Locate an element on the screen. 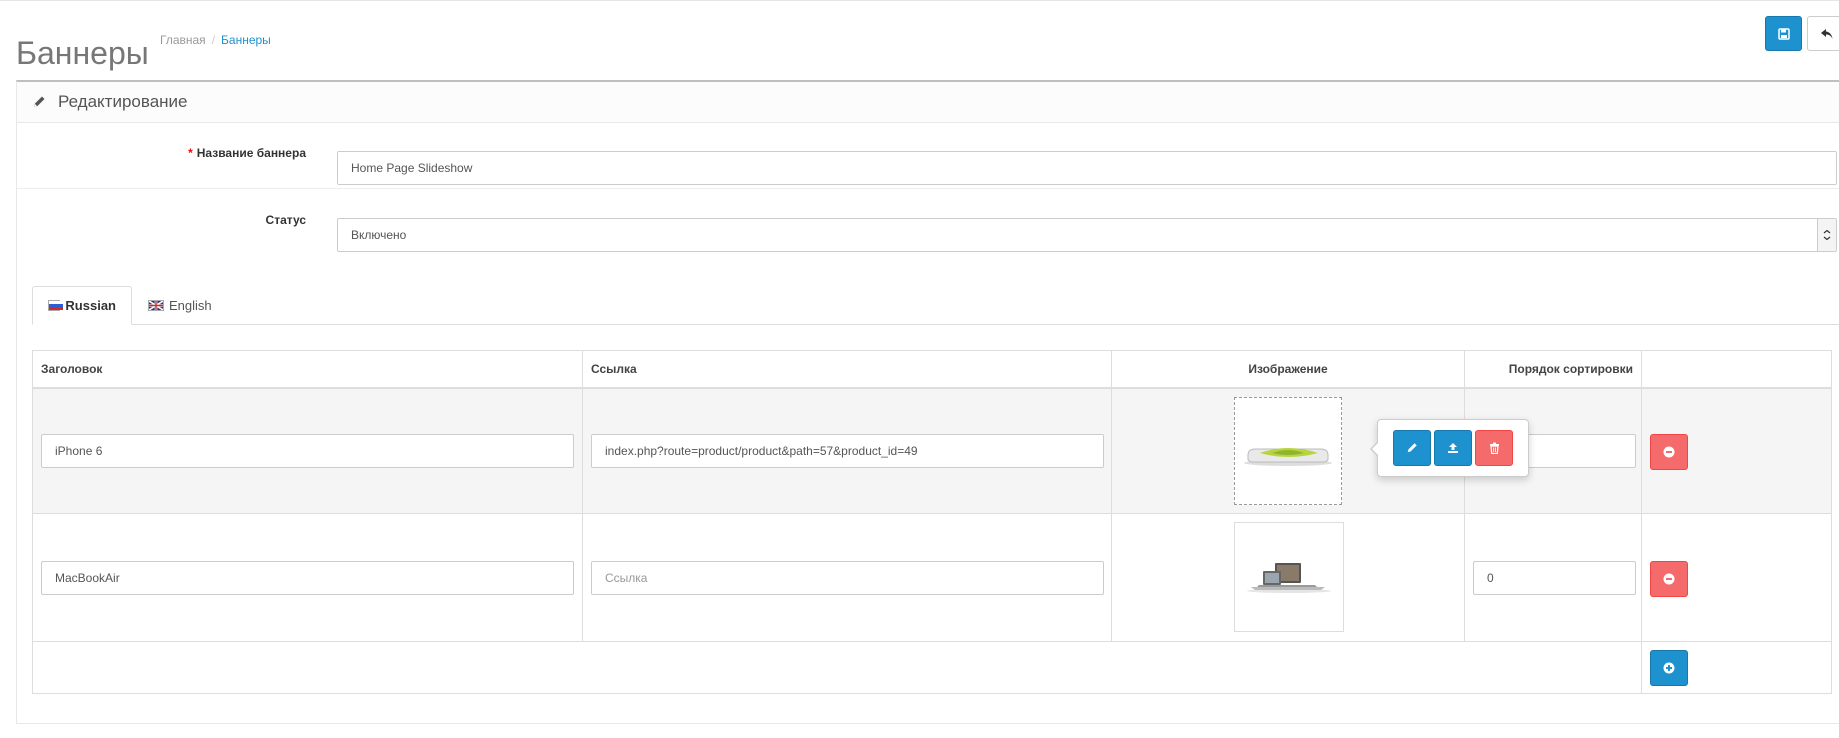 This screenshot has height=738, width=1839. table-cell: iPhone 6 is located at coordinates (308, 451).